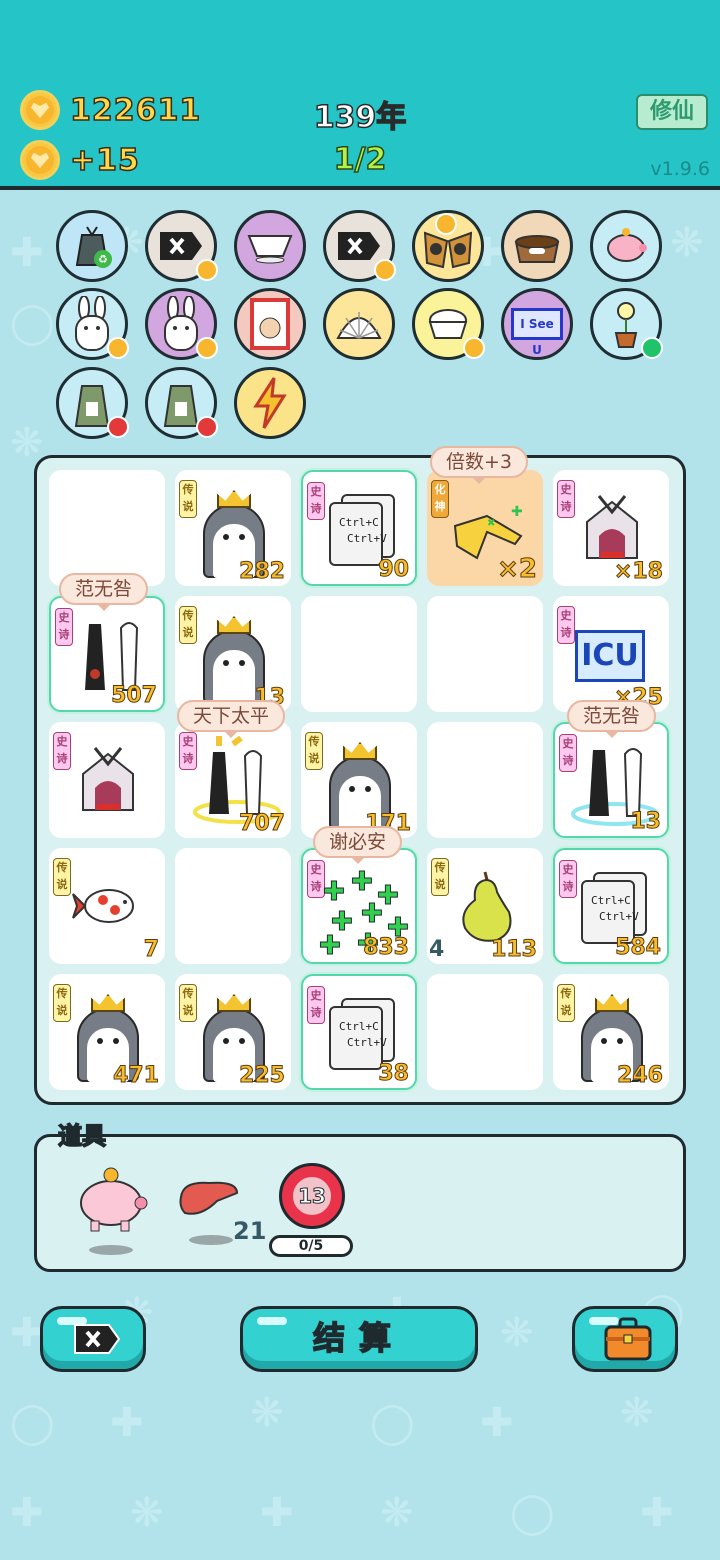 This screenshot has height=1560, width=720. What do you see at coordinates (104, 160) in the screenshot?
I see `income-amount: +15` at bounding box center [104, 160].